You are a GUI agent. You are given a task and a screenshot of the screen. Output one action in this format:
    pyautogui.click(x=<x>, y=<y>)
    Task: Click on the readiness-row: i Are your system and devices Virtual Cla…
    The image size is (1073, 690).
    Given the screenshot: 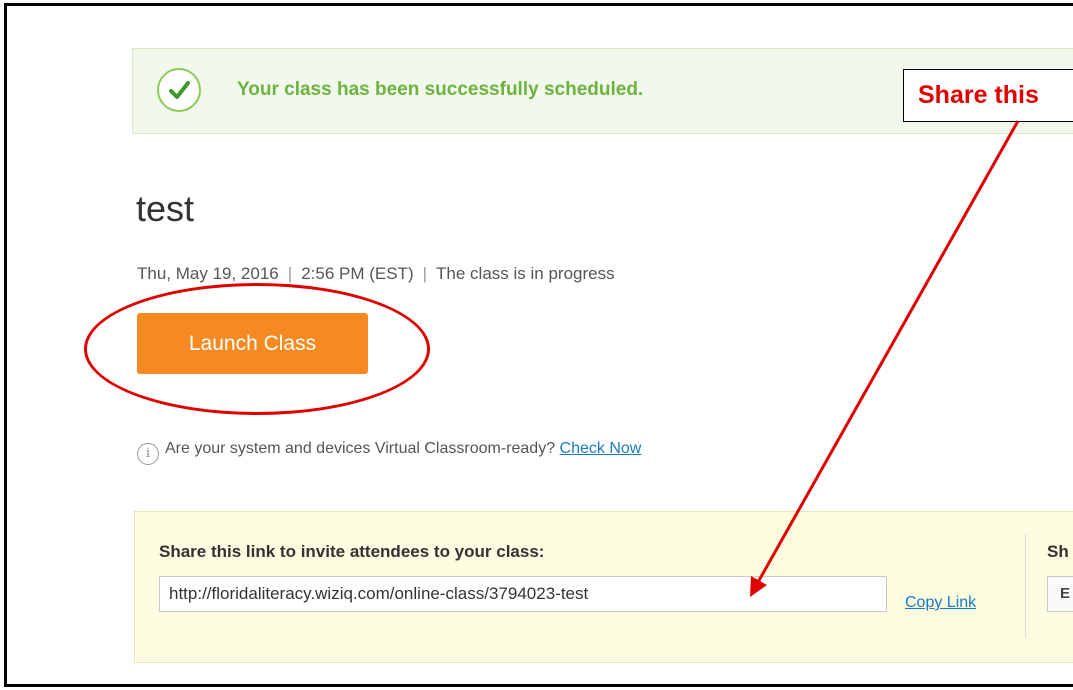 What is the action you would take?
    pyautogui.click(x=389, y=452)
    